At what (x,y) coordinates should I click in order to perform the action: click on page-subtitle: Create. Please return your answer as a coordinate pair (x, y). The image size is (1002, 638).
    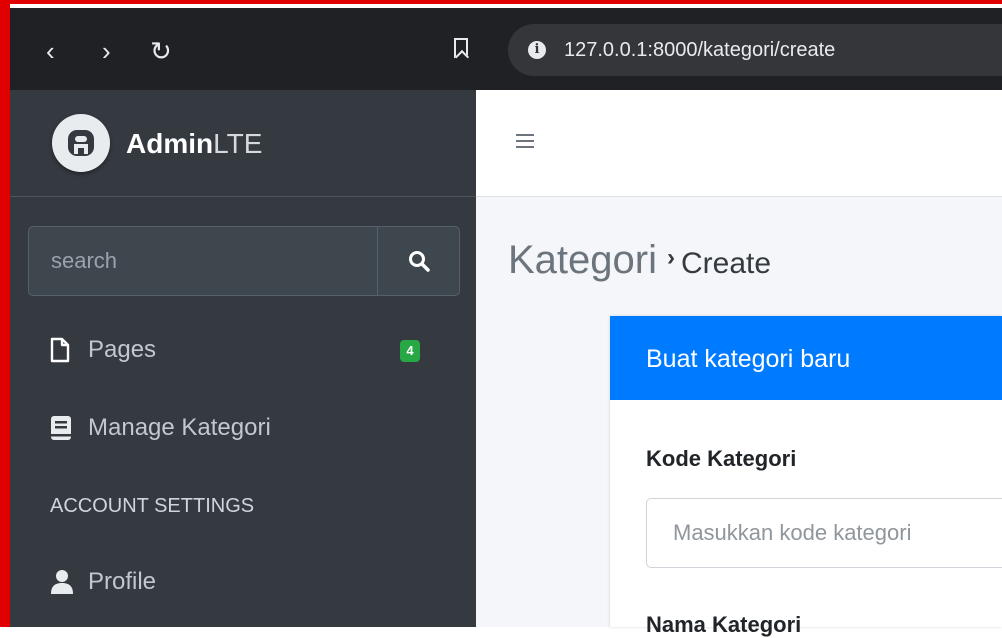
    Looking at the image, I should click on (726, 263).